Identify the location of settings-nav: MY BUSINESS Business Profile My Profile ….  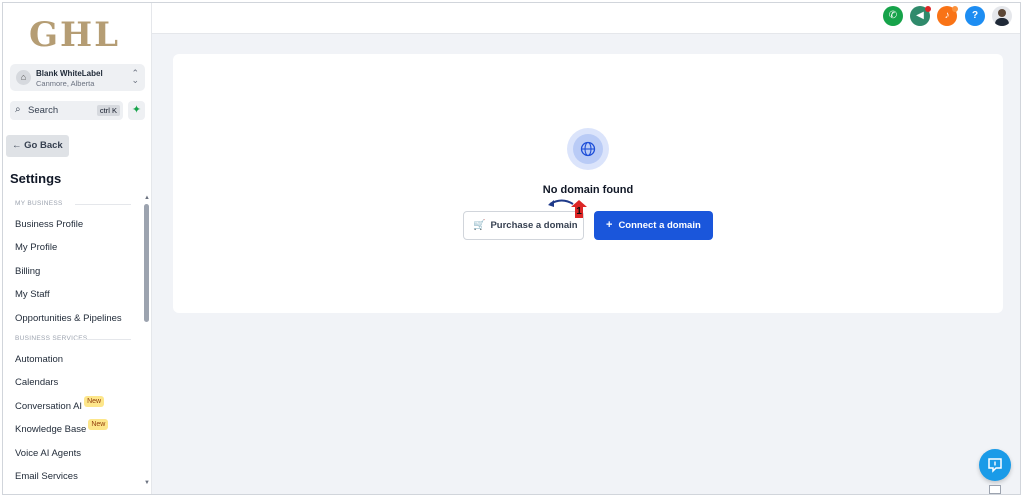
(73, 341).